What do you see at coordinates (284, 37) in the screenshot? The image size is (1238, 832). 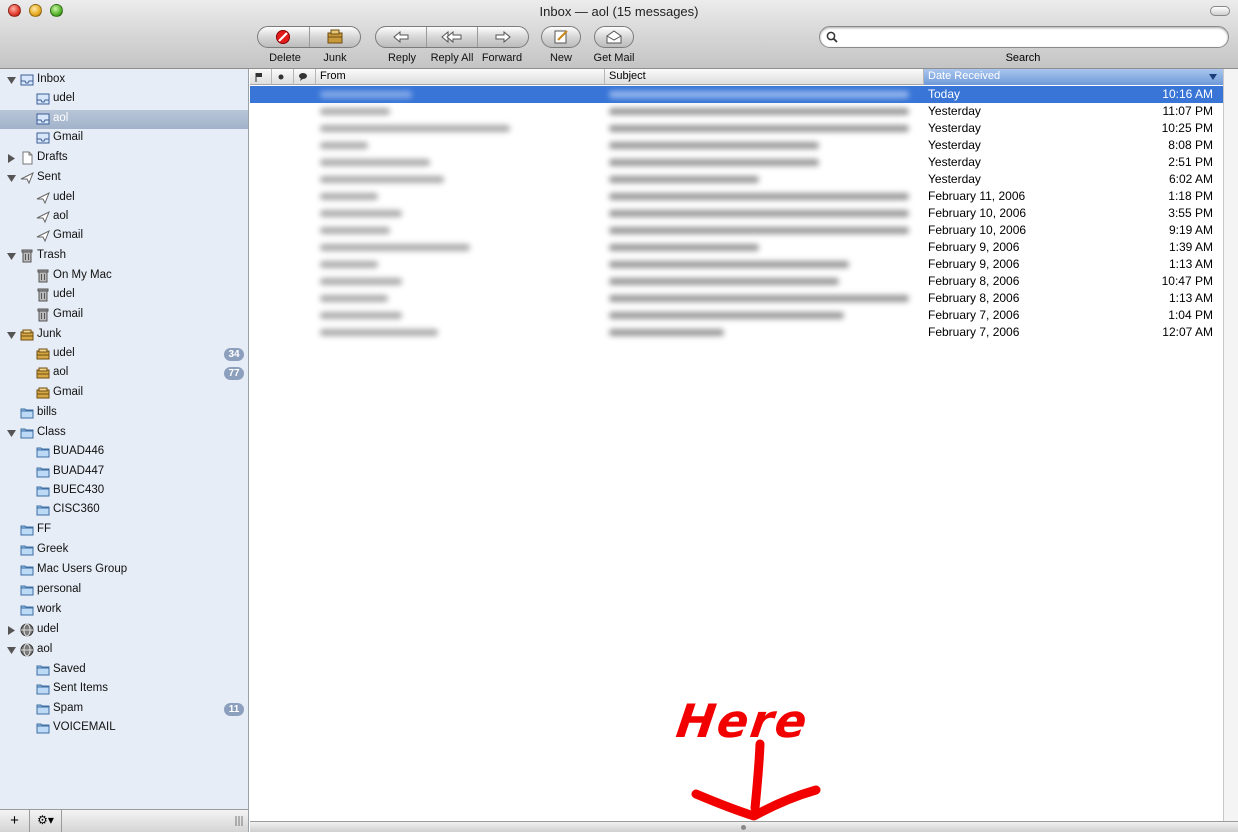 I see `delete-button` at bounding box center [284, 37].